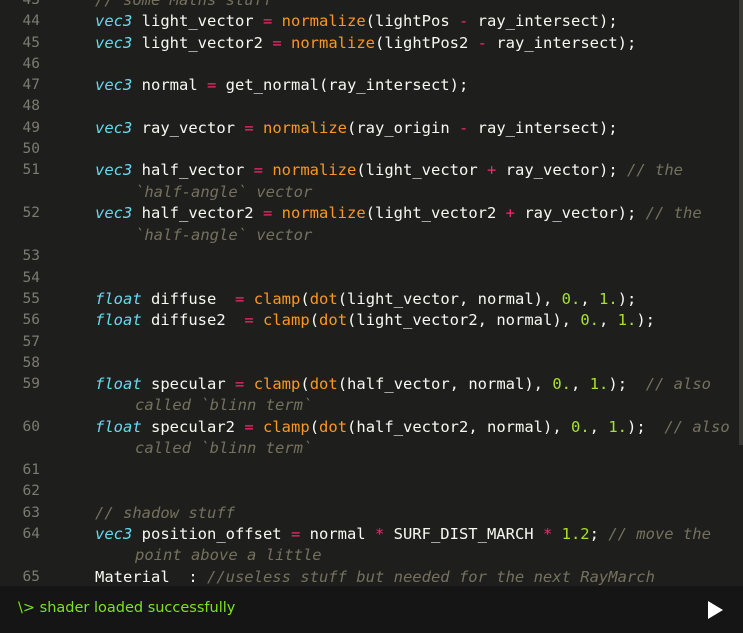 This screenshot has height=633, width=743. What do you see at coordinates (31, 21) in the screenshot?
I see `line-number: 44` at bounding box center [31, 21].